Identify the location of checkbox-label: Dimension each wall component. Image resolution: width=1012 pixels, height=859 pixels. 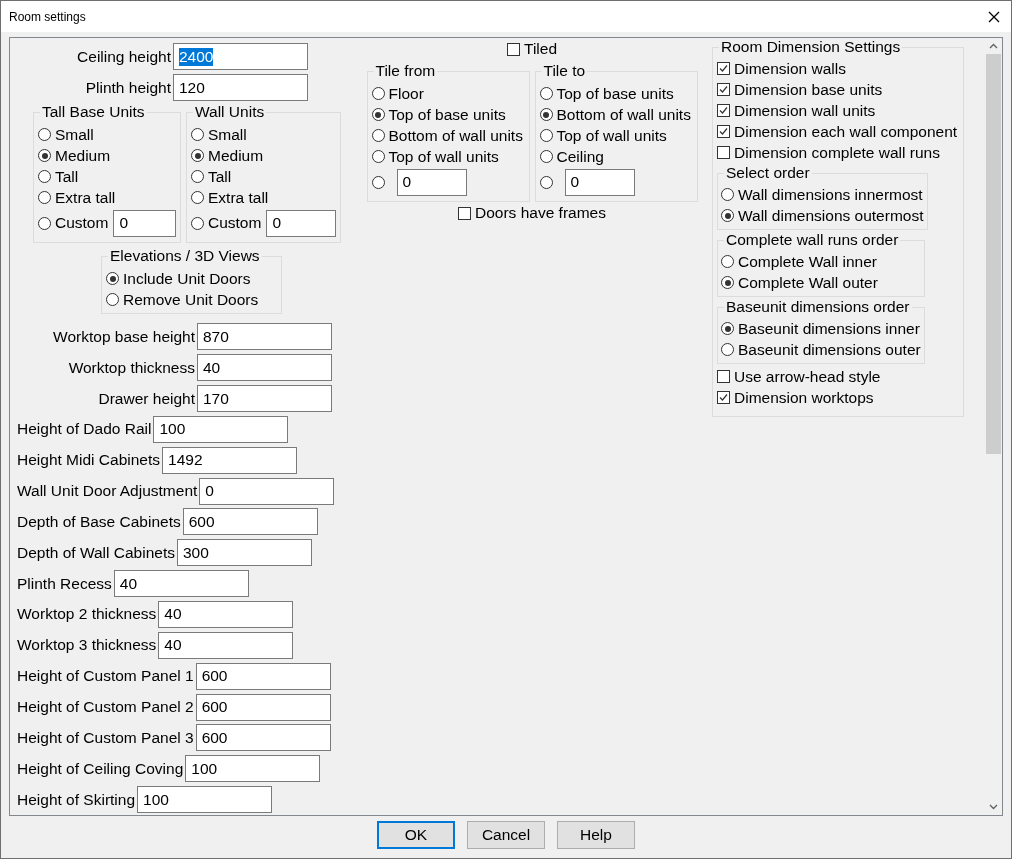
(846, 131).